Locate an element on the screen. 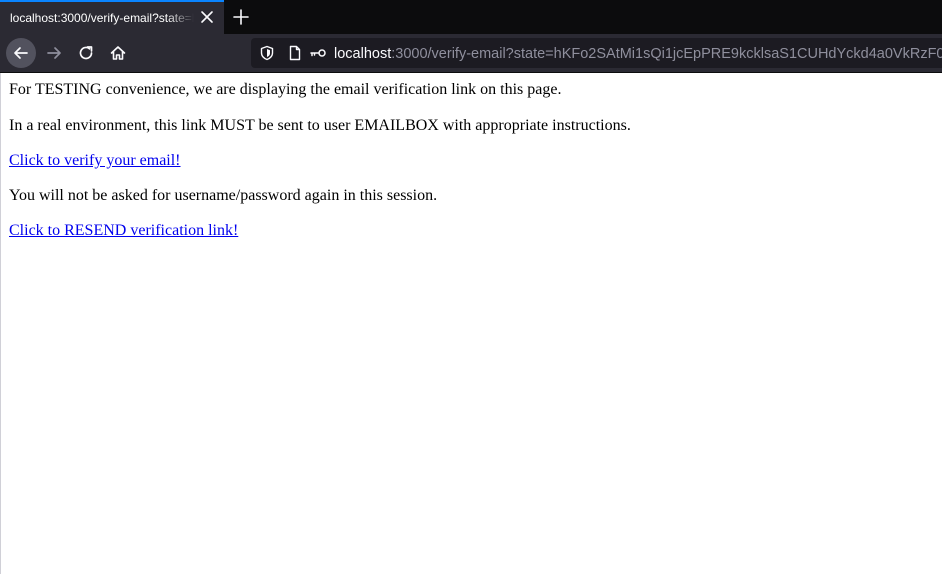  reload-icon is located at coordinates (86, 53).